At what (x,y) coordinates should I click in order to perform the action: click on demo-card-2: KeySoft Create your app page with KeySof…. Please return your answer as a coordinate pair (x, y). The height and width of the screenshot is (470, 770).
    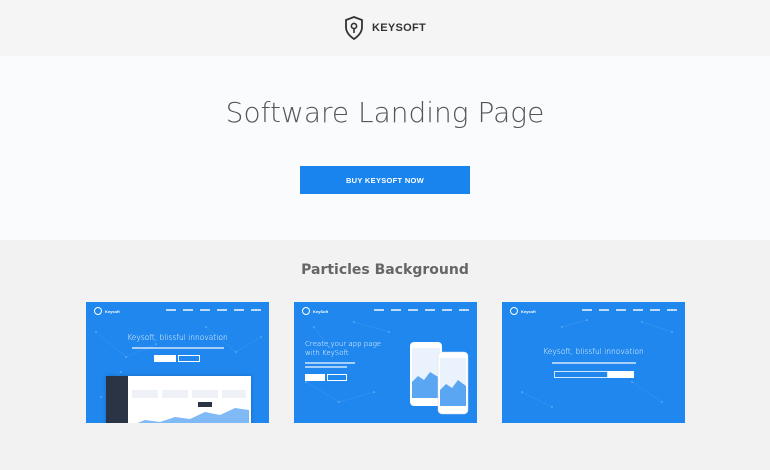
    Looking at the image, I should click on (385, 362).